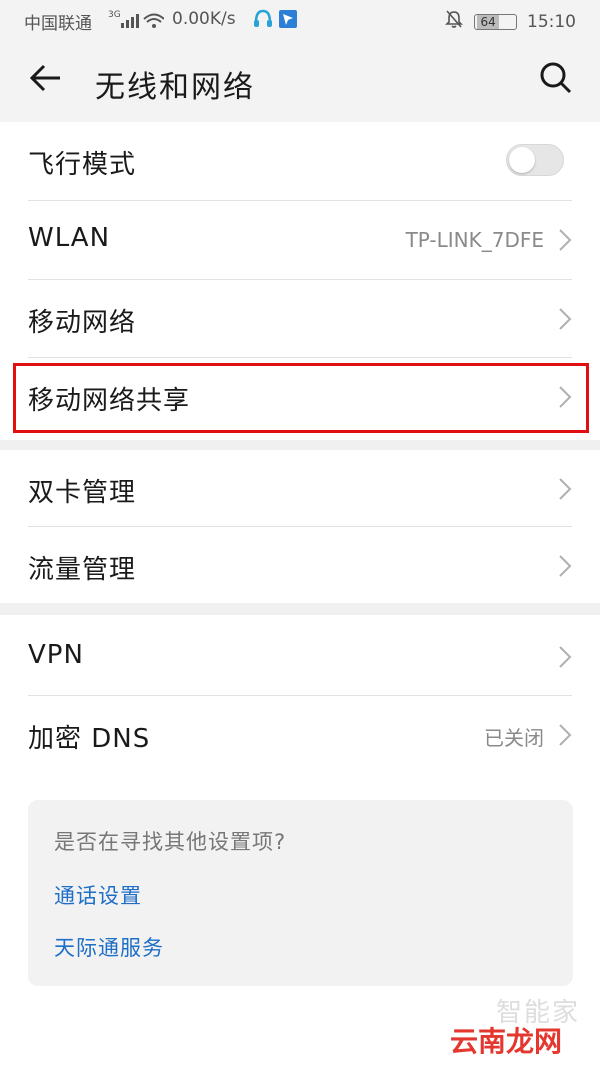 This screenshot has width=600, height=1066. What do you see at coordinates (556, 80) in the screenshot?
I see `search-icon` at bounding box center [556, 80].